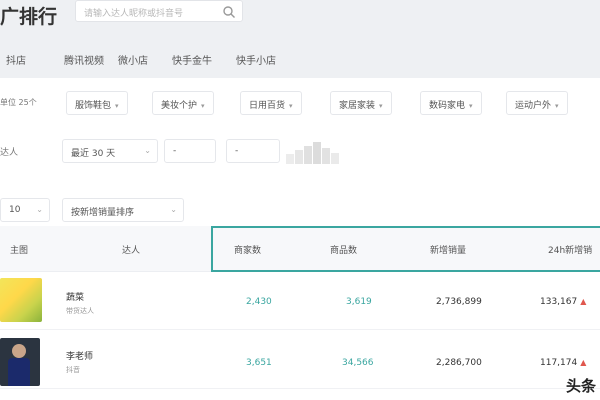 The image size is (600, 400). What do you see at coordinates (259, 363) in the screenshot?
I see `row-shops: 3,651` at bounding box center [259, 363].